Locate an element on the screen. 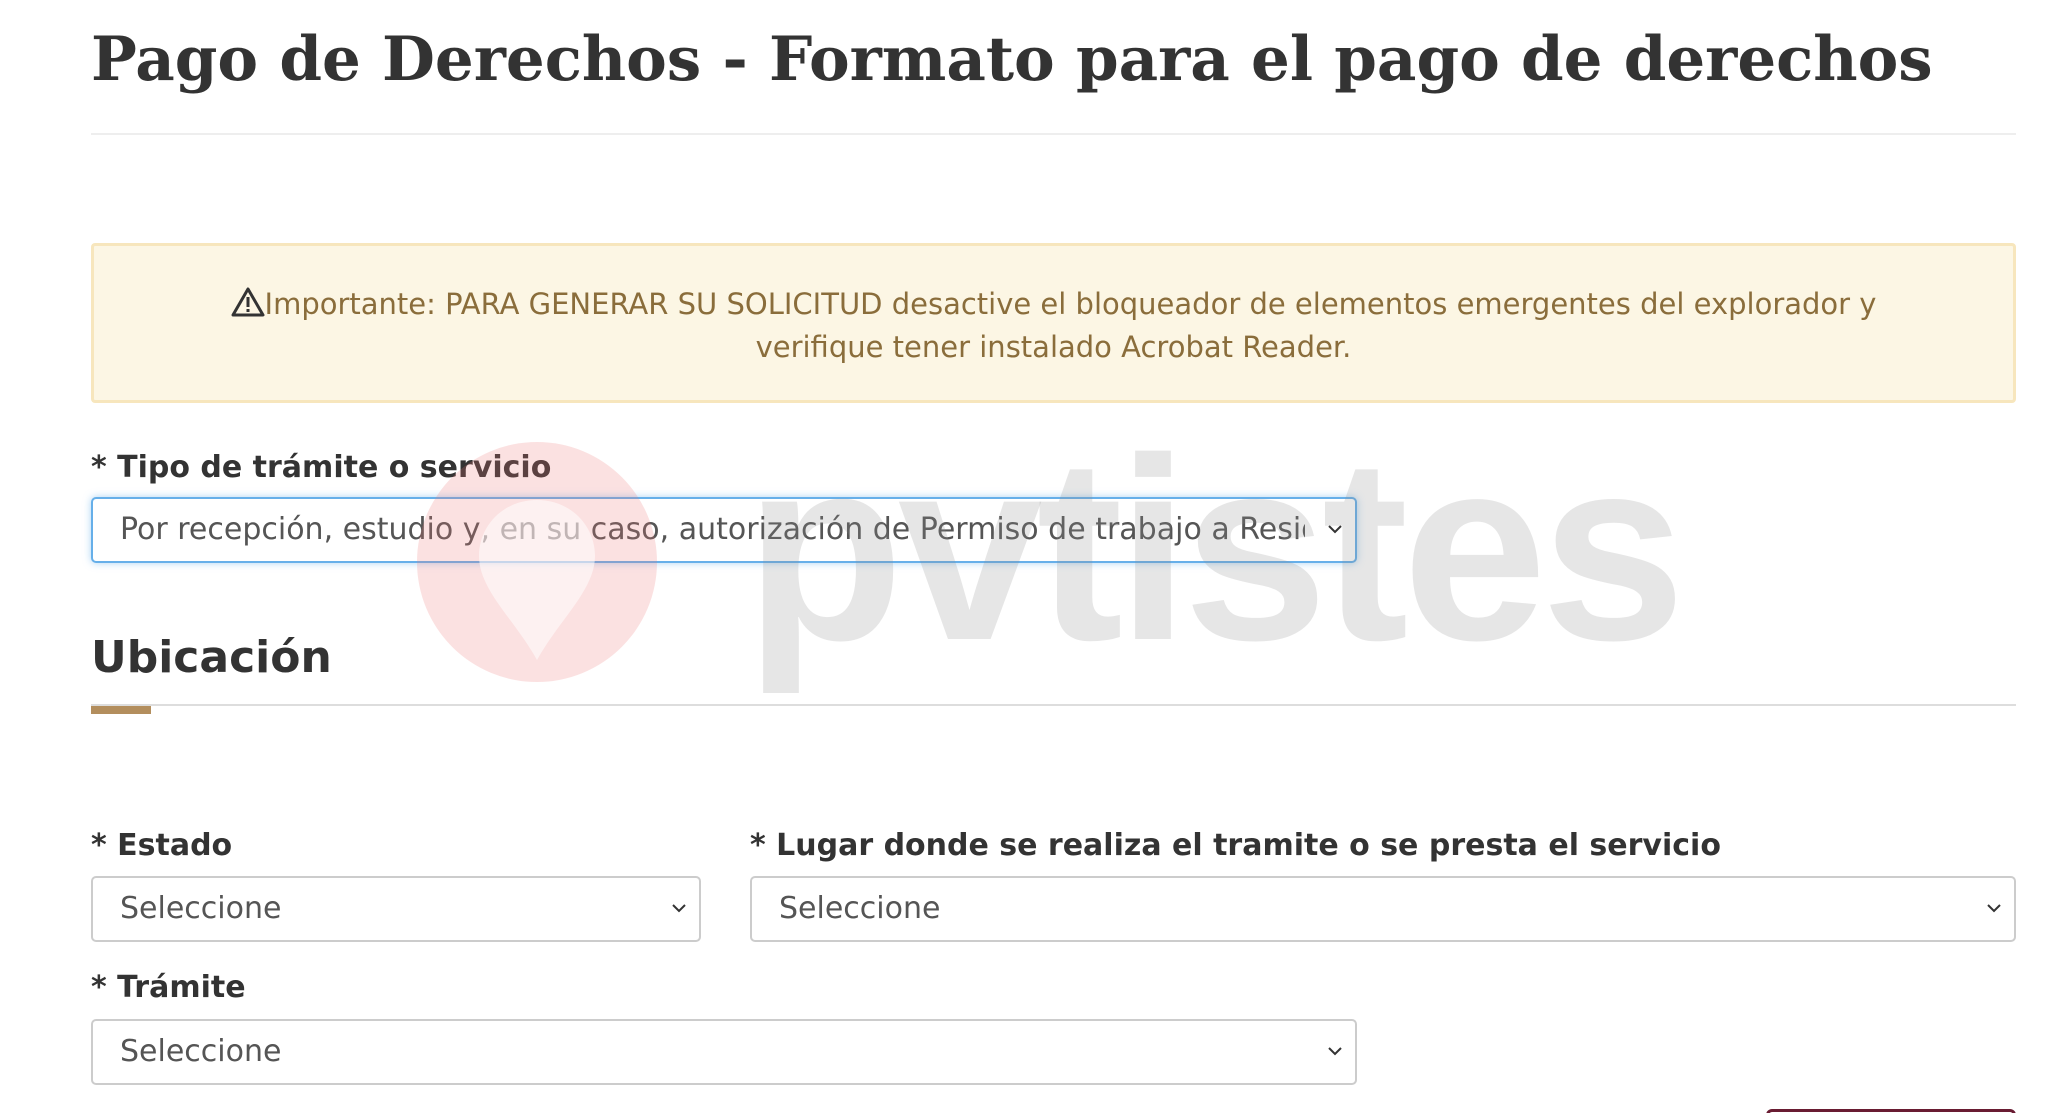 This screenshot has width=2048, height=1113. lugar-select: Seleccione is located at coordinates (1383, 909).